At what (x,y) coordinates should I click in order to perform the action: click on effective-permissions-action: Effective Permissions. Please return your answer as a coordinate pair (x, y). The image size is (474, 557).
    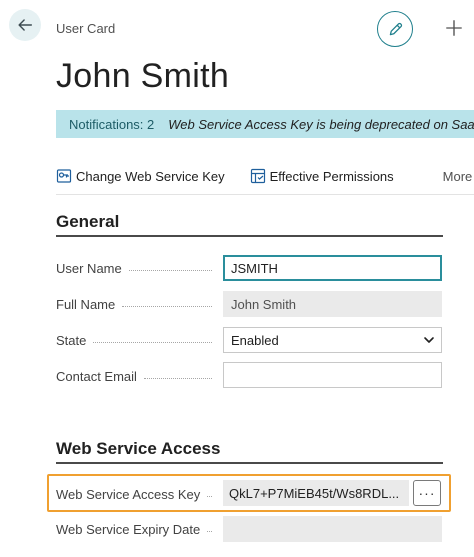
    Looking at the image, I should click on (322, 176).